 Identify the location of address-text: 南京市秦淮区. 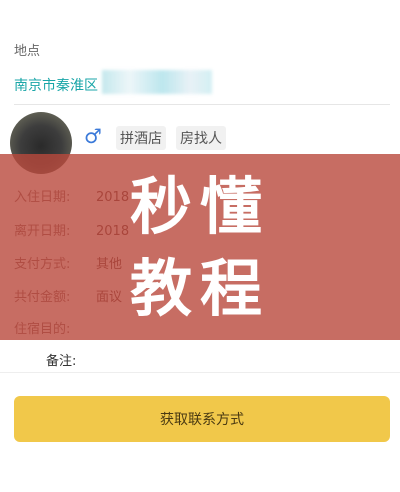
(56, 85).